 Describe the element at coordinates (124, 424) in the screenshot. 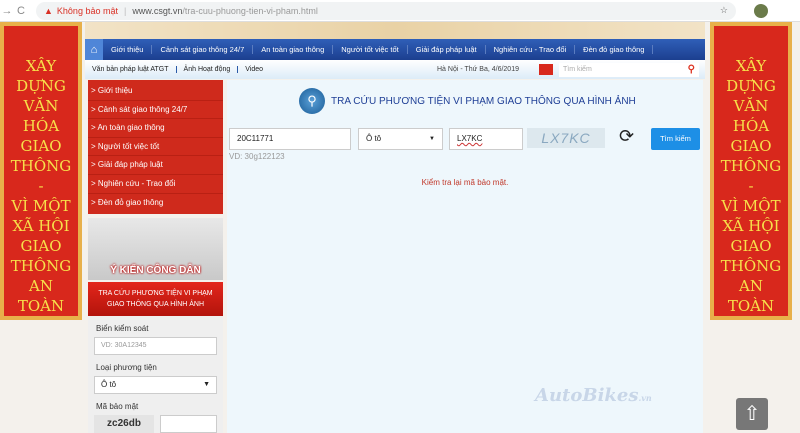

I see `side-captcha-image: zc26db` at that location.